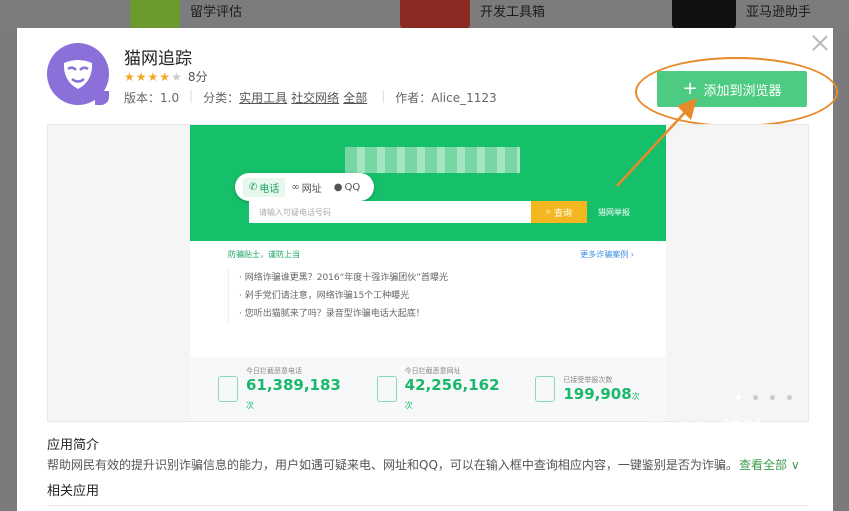 This screenshot has width=849, height=511. What do you see at coordinates (432, 371) in the screenshot?
I see `stat-label: 今日拦截恶意网址` at bounding box center [432, 371].